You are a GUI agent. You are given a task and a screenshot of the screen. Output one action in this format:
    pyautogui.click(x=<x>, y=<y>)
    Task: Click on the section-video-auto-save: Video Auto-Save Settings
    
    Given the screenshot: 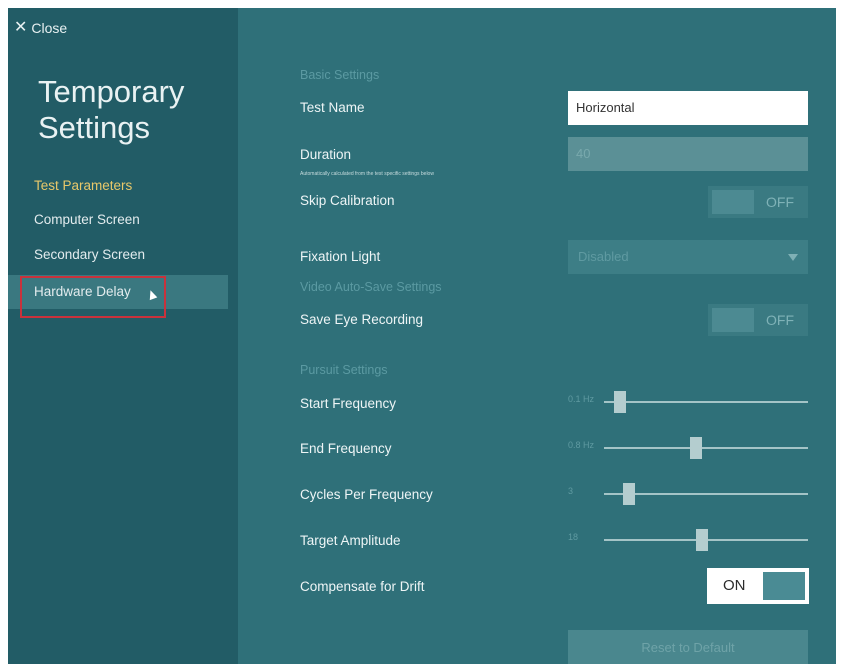 What is the action you would take?
    pyautogui.click(x=371, y=287)
    